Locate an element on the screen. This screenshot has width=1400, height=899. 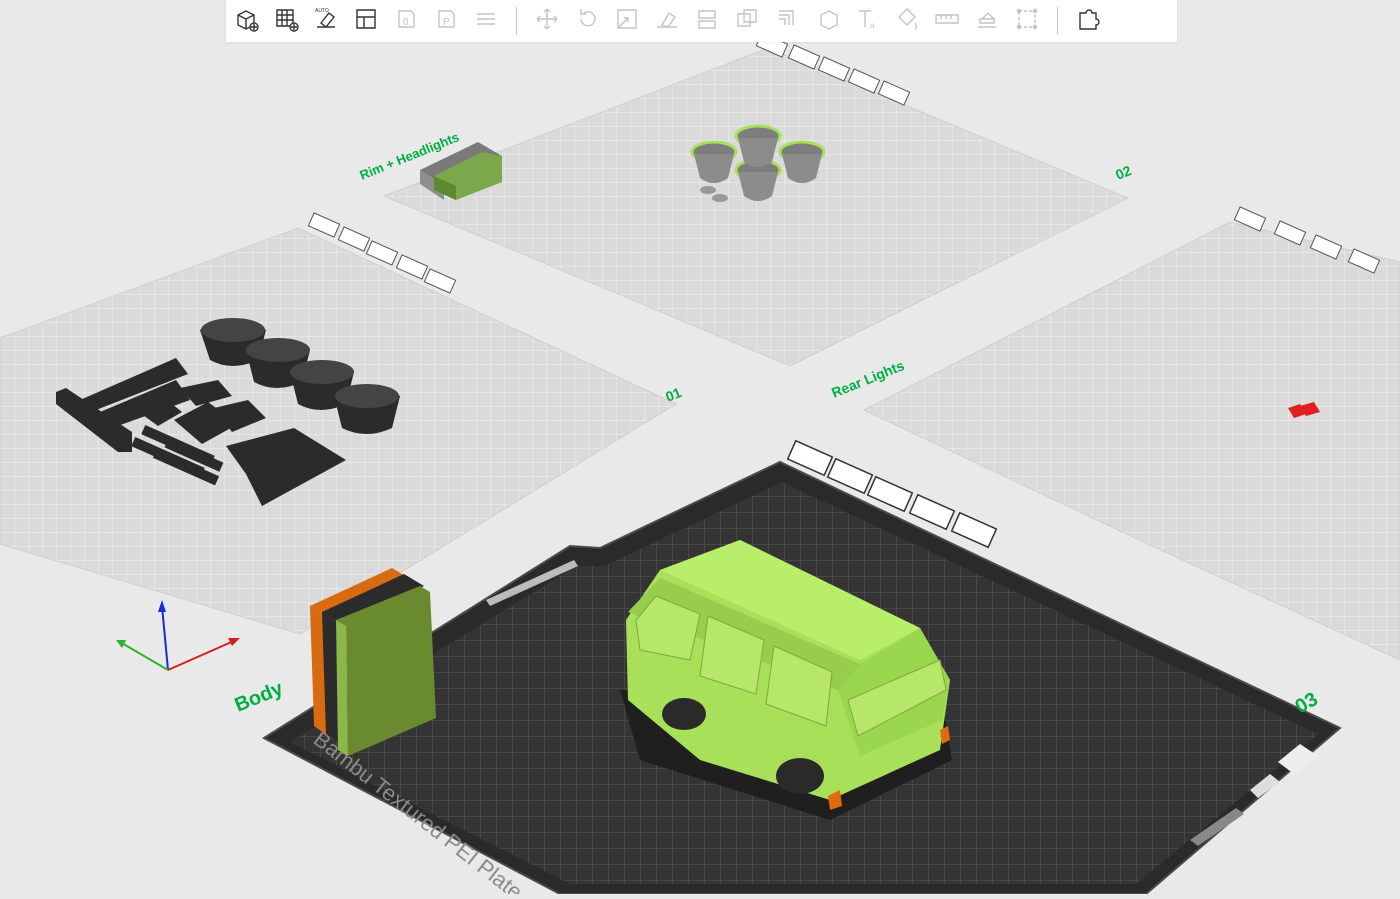
svg-text: 0 is located at coordinates (406, 22).